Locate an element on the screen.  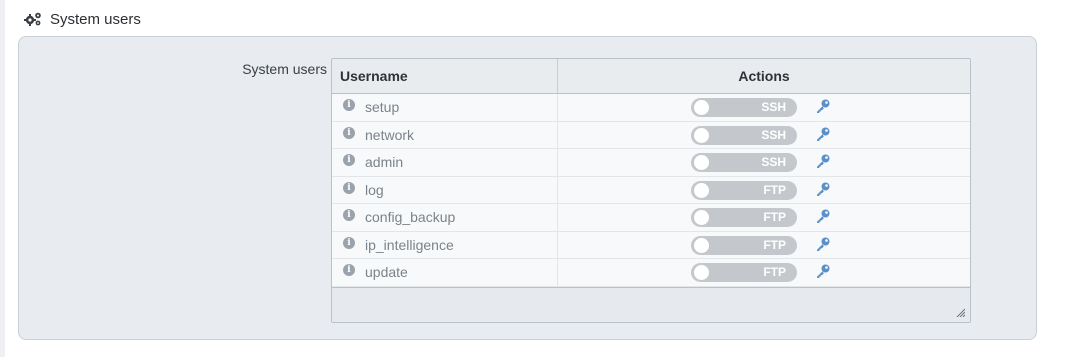
username-cell: i config_backup is located at coordinates (445, 217).